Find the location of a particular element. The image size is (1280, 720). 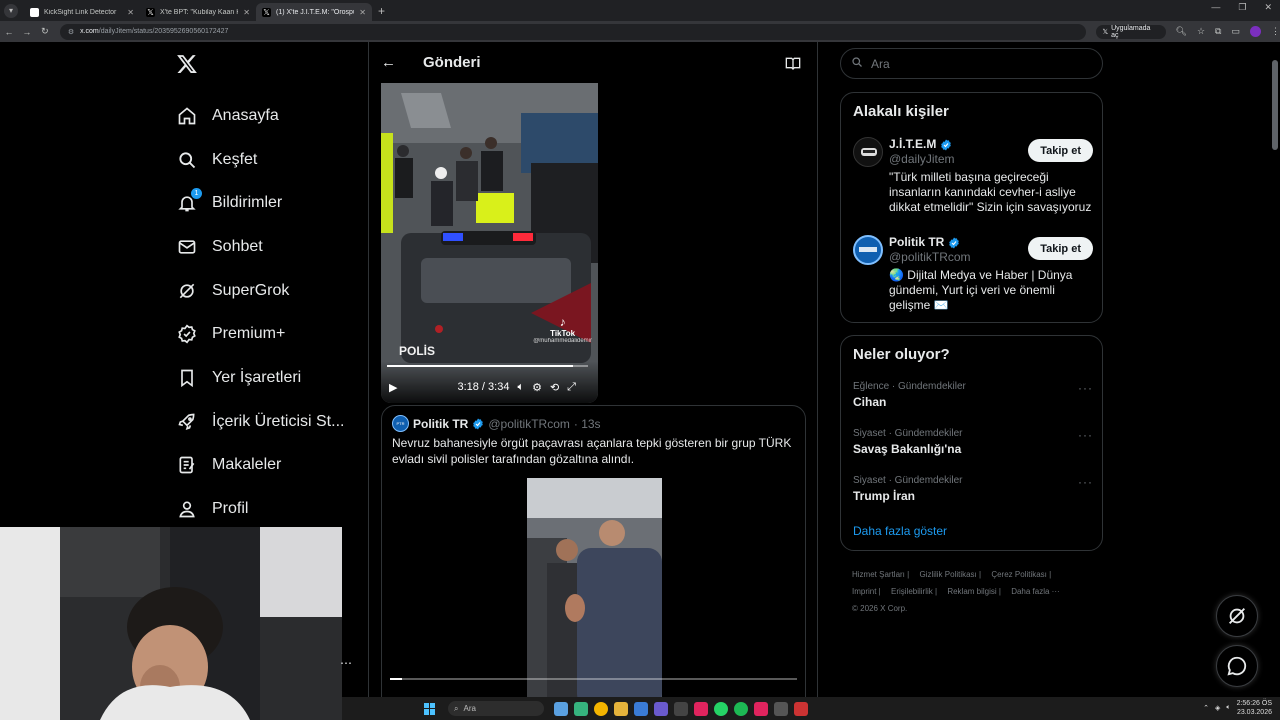

open-in-app-button: 𝕏 Uygulamada aç is located at coordinates (1131, 31).